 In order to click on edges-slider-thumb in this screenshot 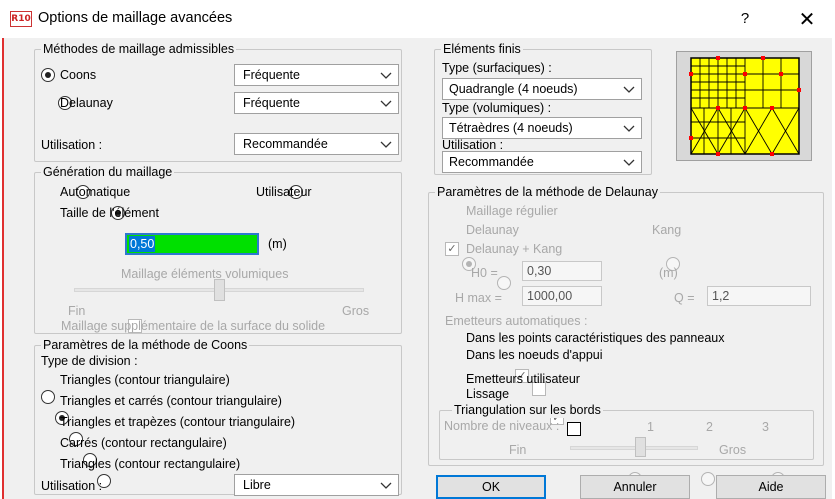, I will do `click(640, 447)`.